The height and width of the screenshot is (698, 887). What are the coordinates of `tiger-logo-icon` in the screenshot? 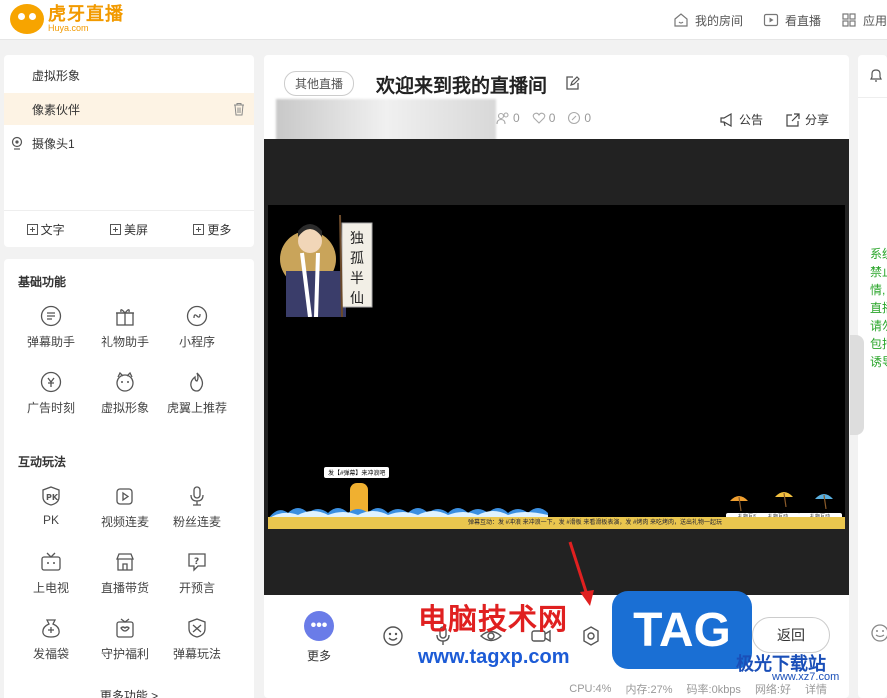 It's located at (27, 19).